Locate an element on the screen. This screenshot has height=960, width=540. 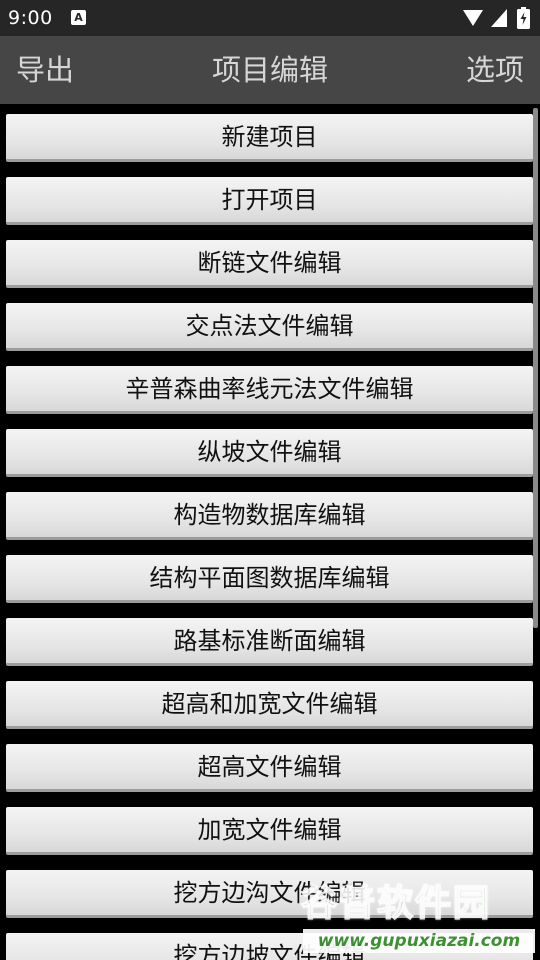
intersection-file-edit-button: 交点法文件编辑 is located at coordinates (269, 327).